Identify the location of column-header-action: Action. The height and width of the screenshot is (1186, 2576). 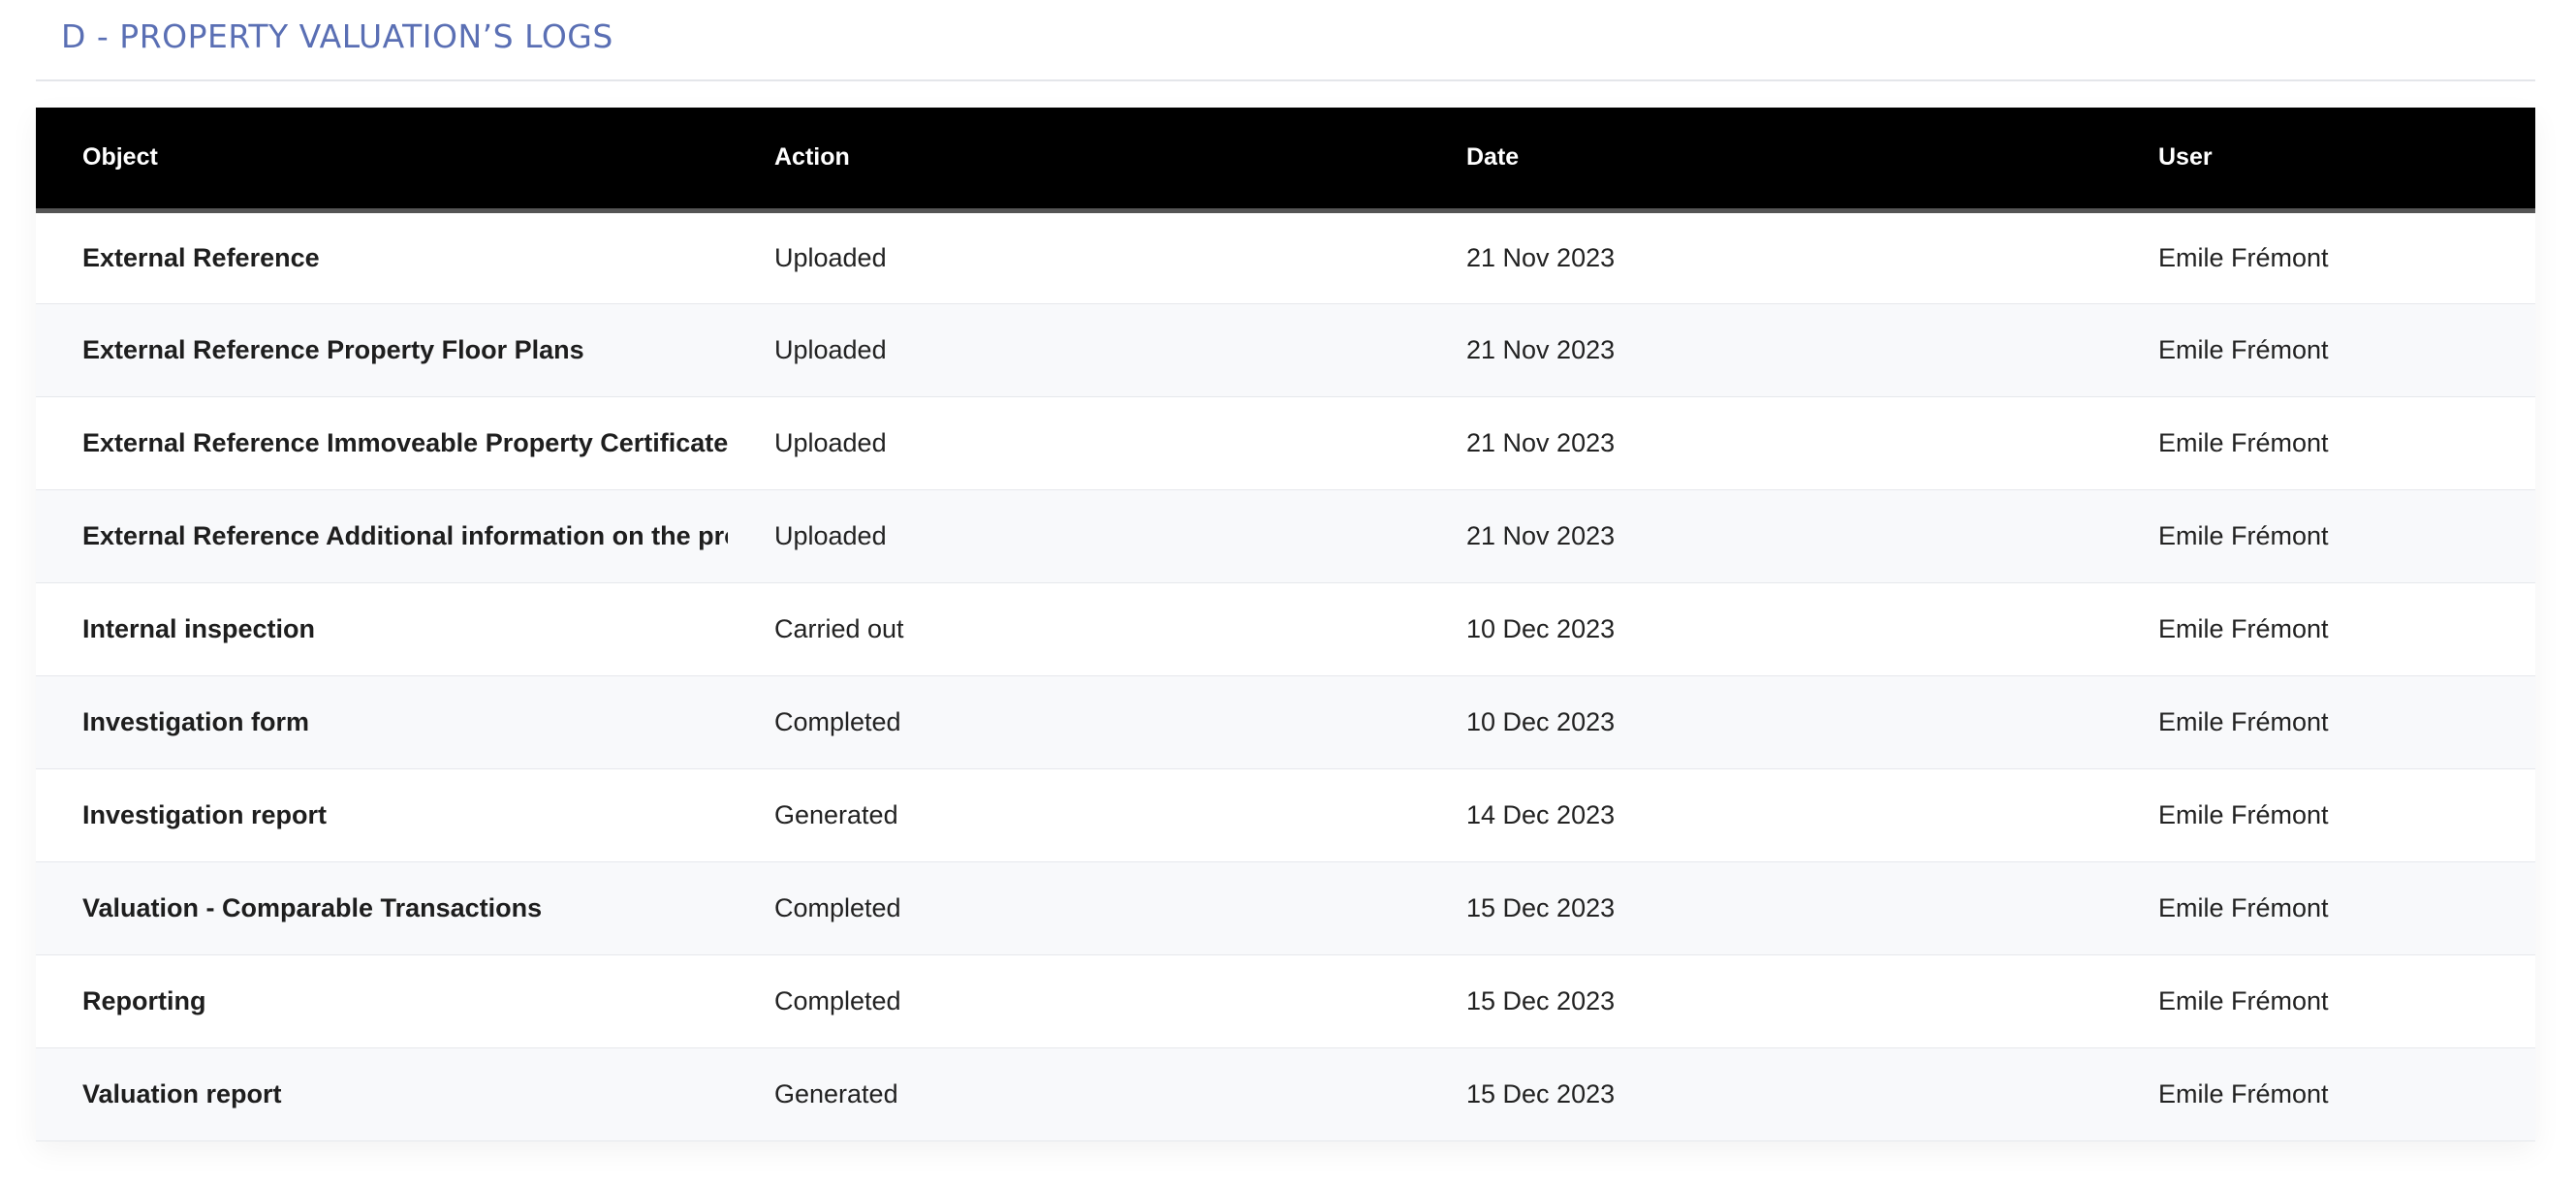
(812, 157).